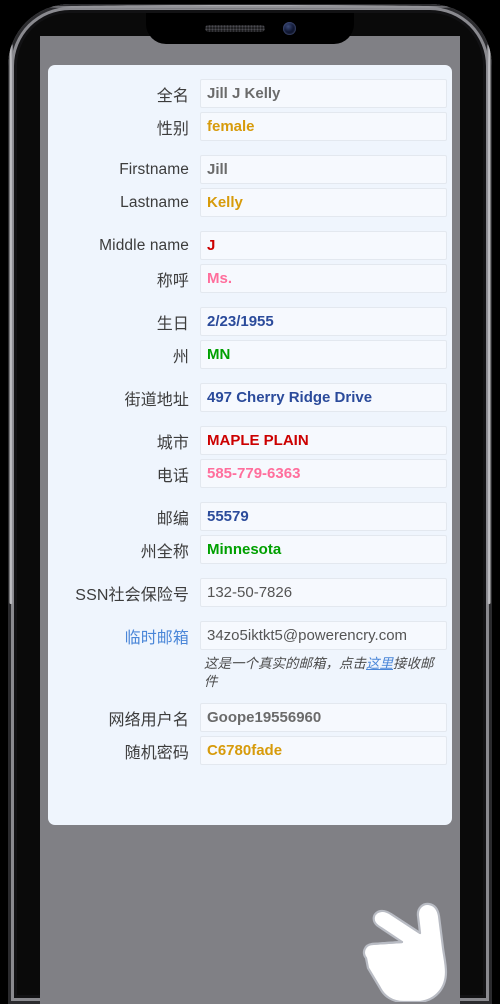 The width and height of the screenshot is (500, 1004). What do you see at coordinates (289, 28) in the screenshot?
I see `front-camera-icon` at bounding box center [289, 28].